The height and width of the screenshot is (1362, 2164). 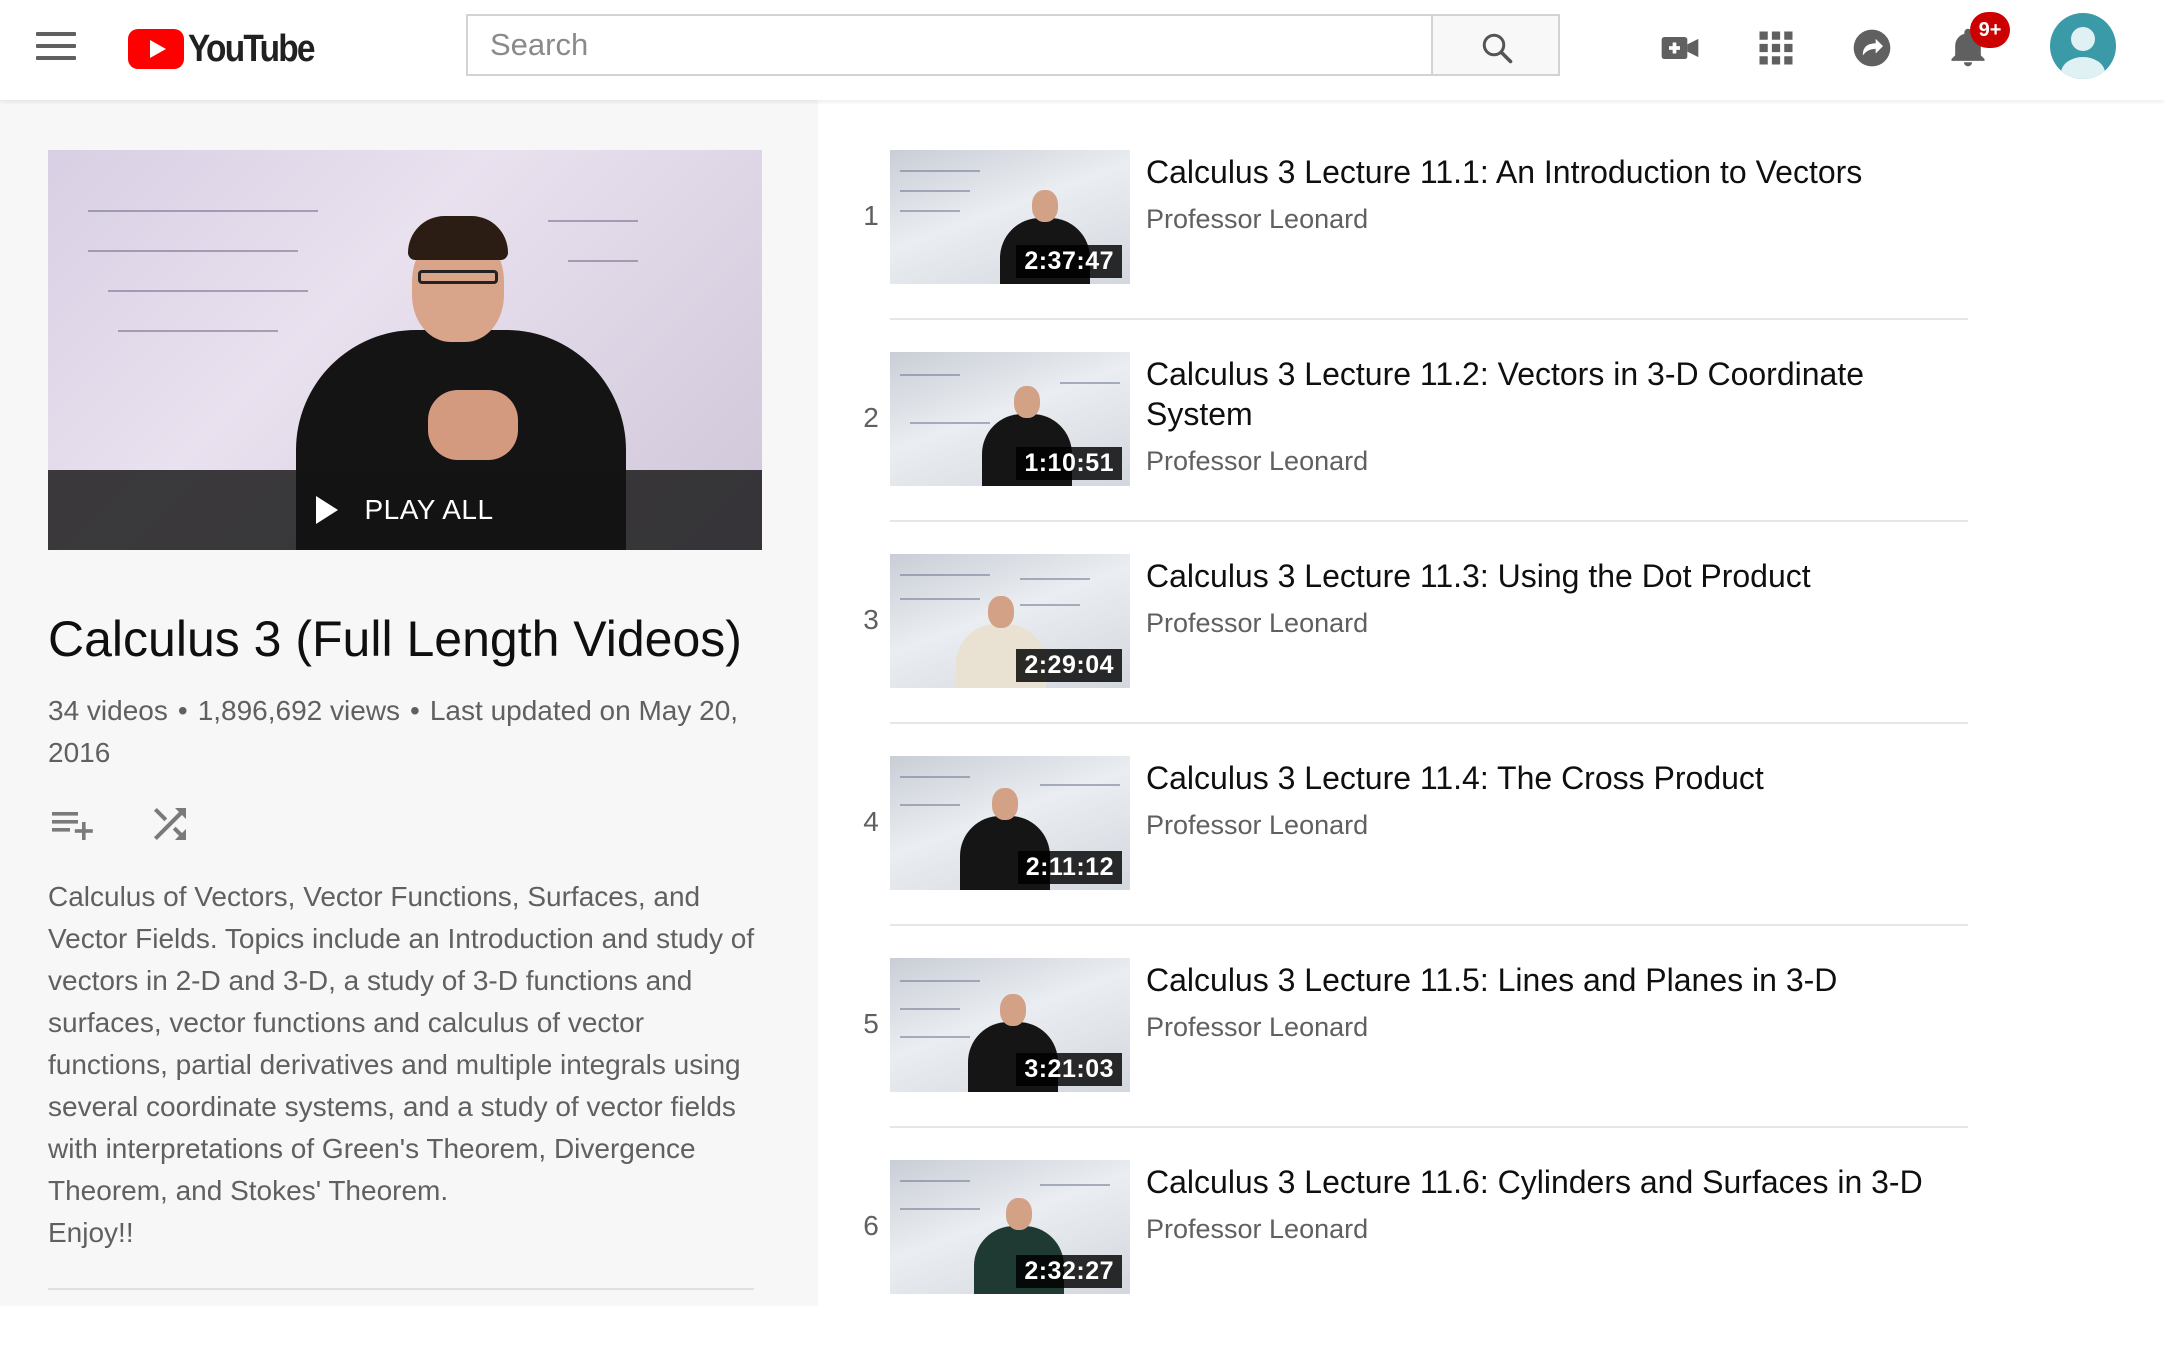 I want to click on video-thumbnail: 2:37:47, so click(x=1010, y=217).